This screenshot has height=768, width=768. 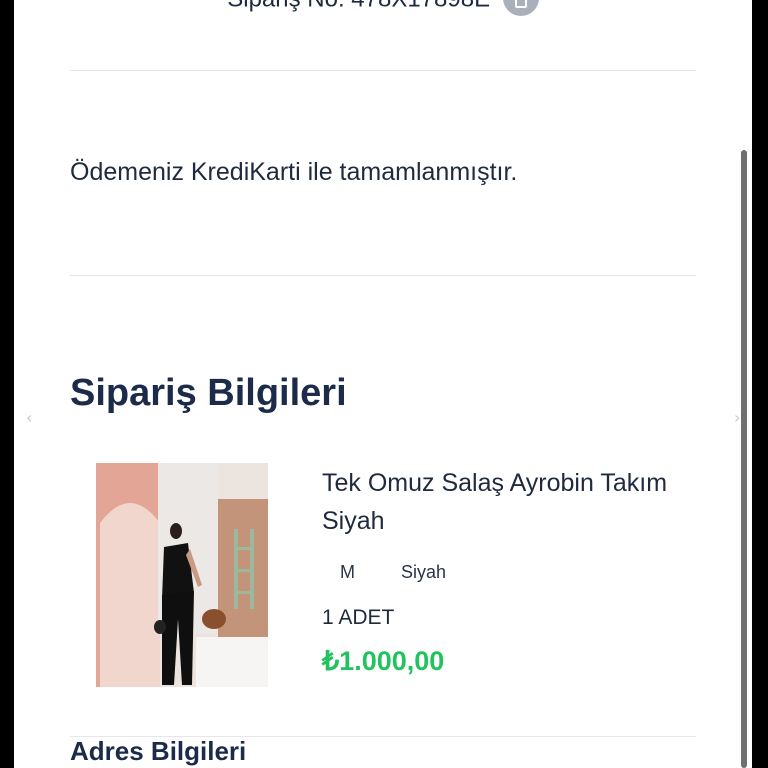 I want to click on copy-icon, so click(x=520, y=4).